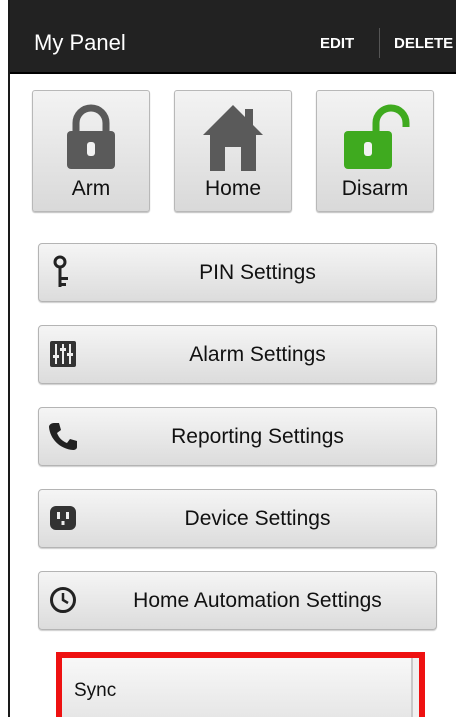 The image size is (456, 717). I want to click on sync-label: Sync, so click(95, 690).